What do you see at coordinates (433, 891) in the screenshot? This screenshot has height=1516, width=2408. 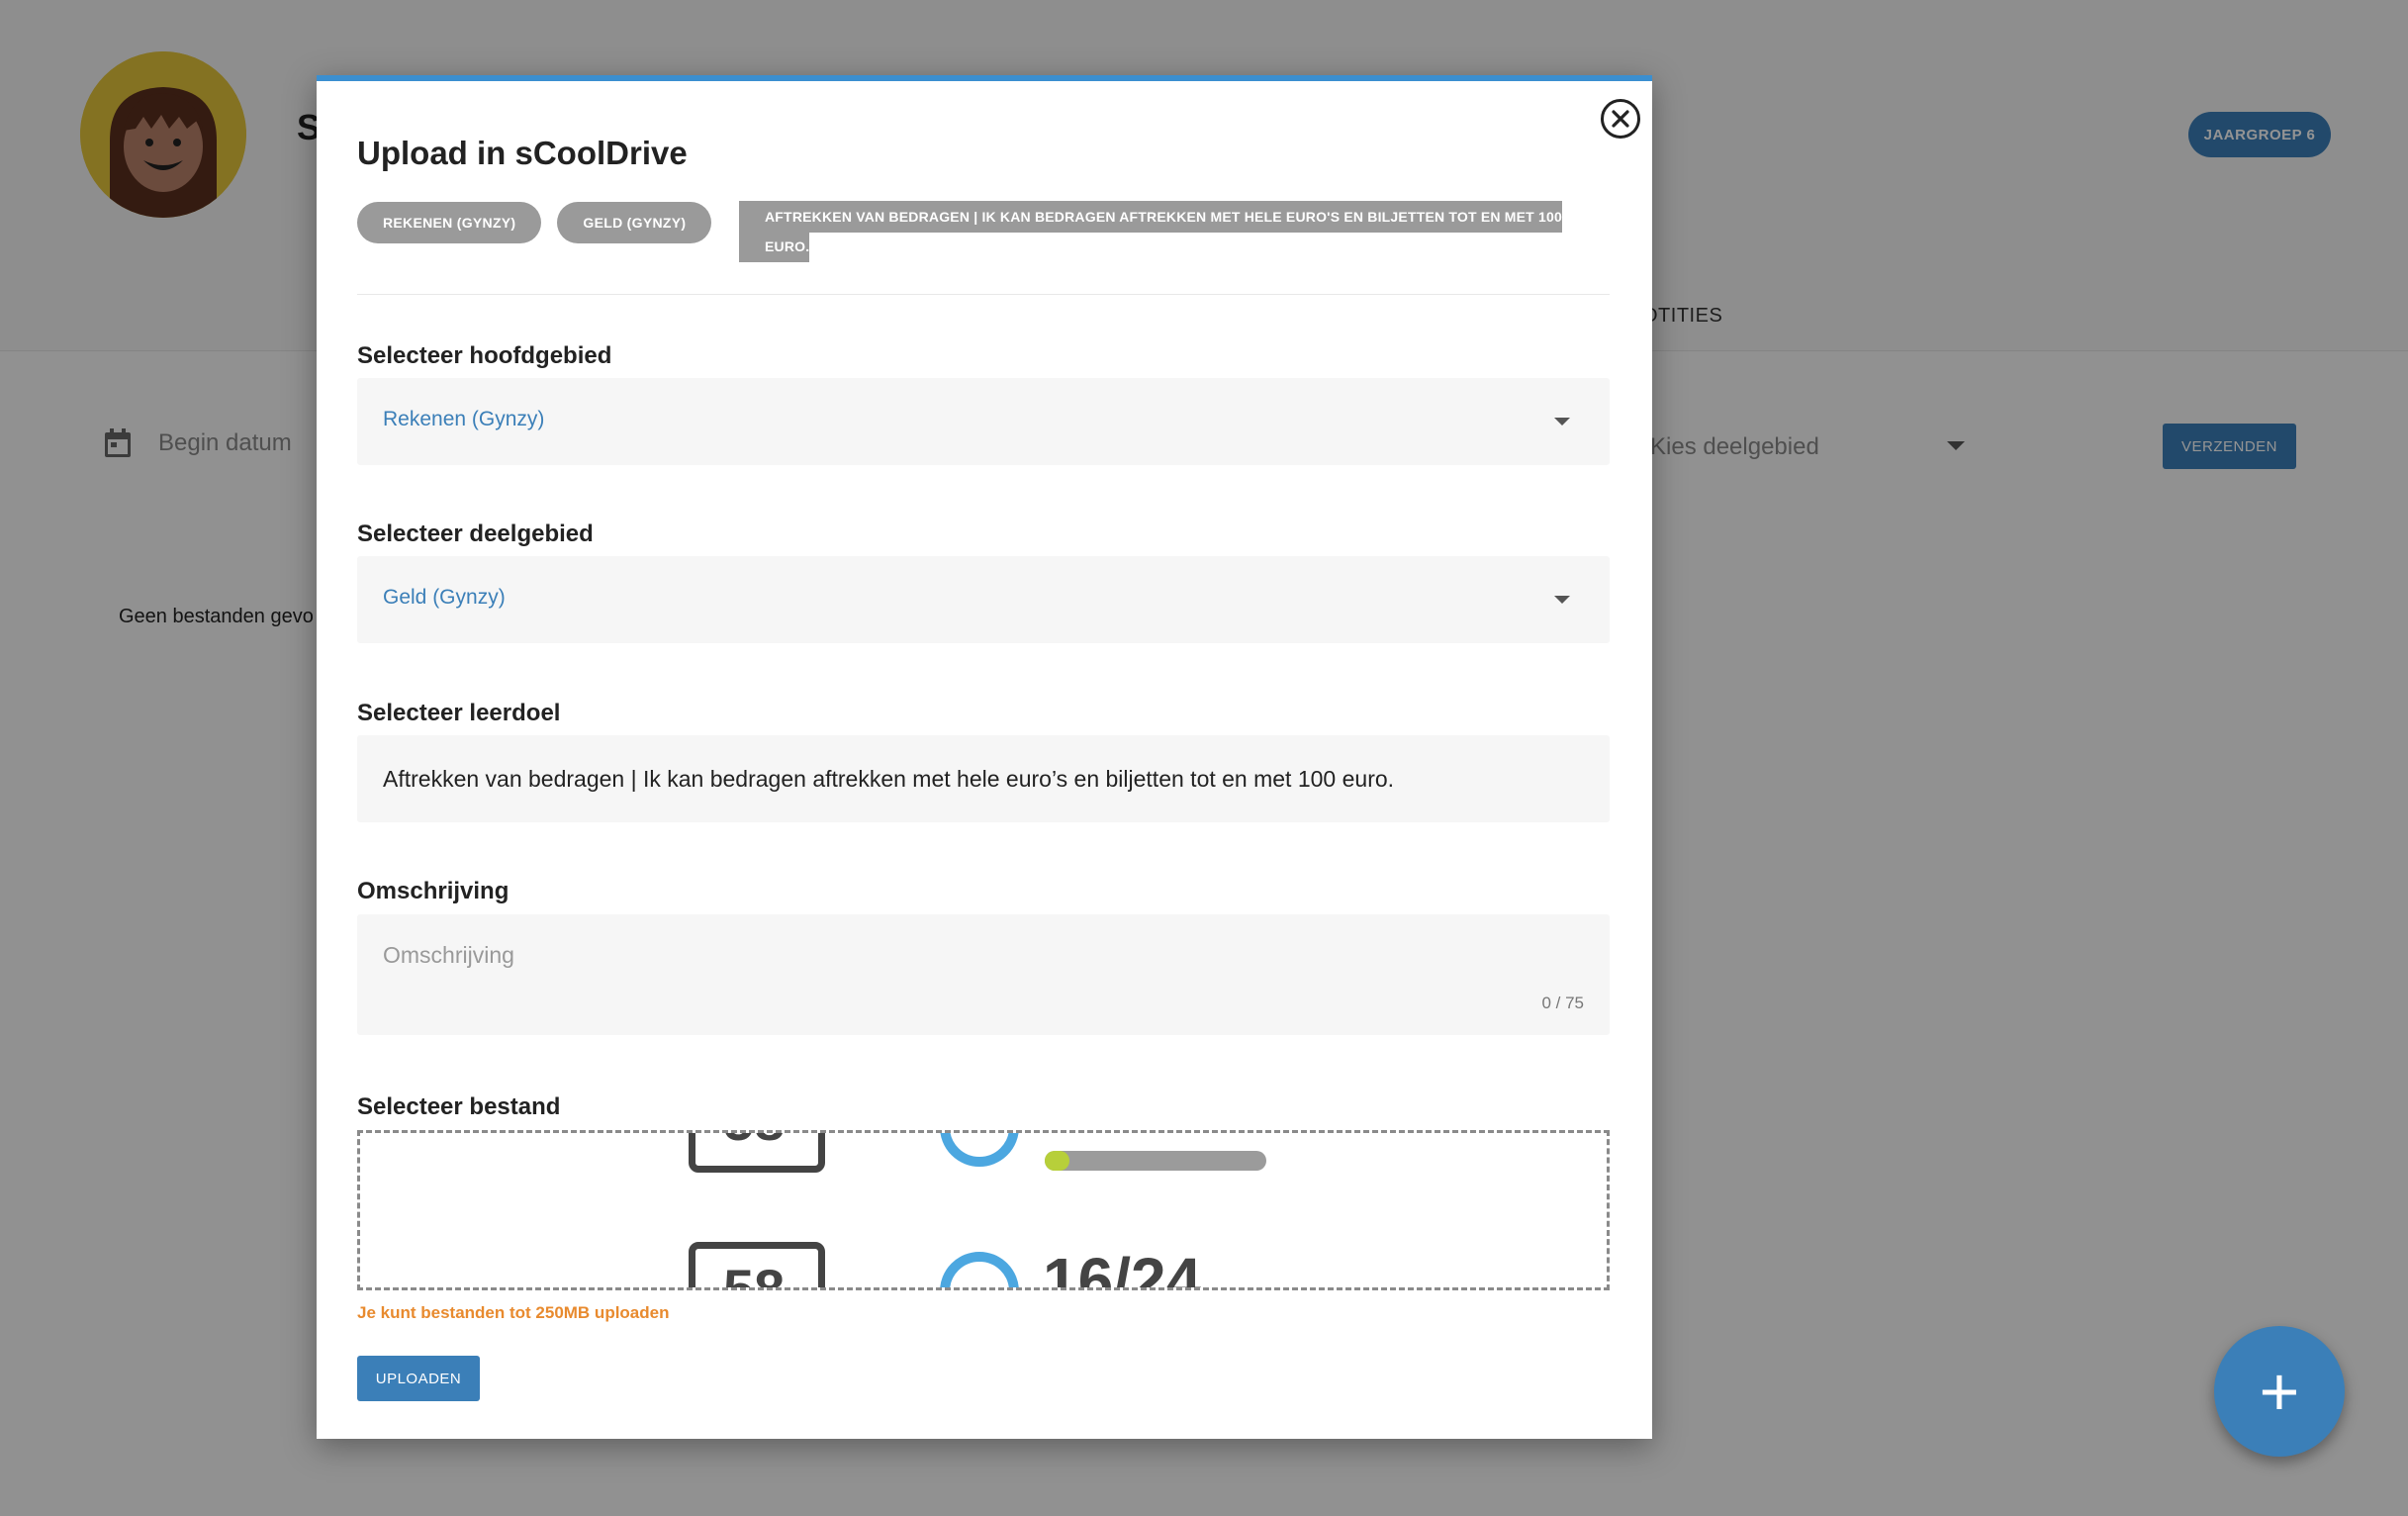 I see `omschrijving-label: Omschrijving` at bounding box center [433, 891].